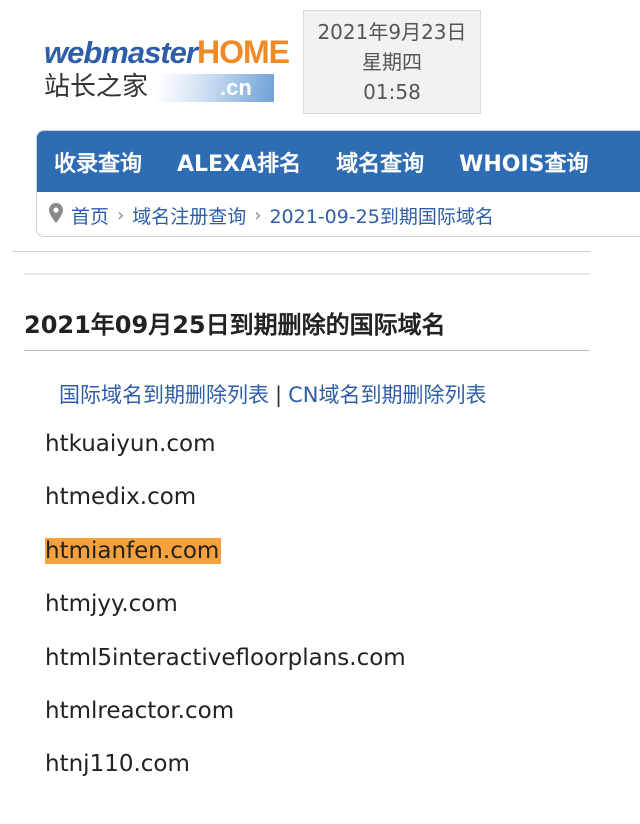 The height and width of the screenshot is (824, 640). What do you see at coordinates (121, 52) in the screenshot?
I see `logo-webmaster-text: webmaster` at bounding box center [121, 52].